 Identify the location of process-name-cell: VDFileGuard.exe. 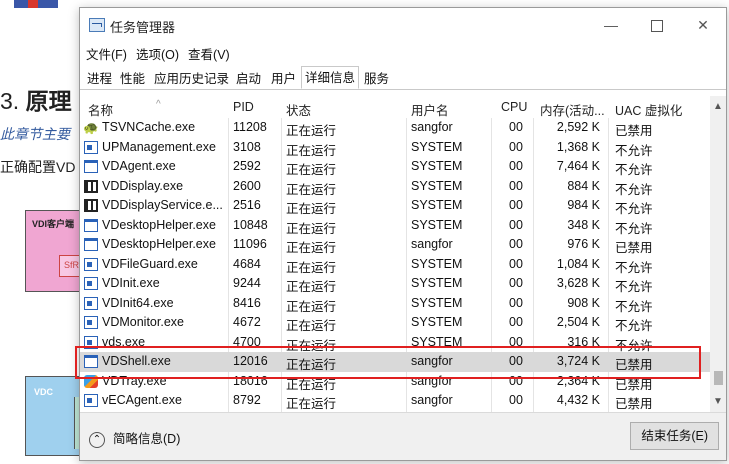
(150, 263).